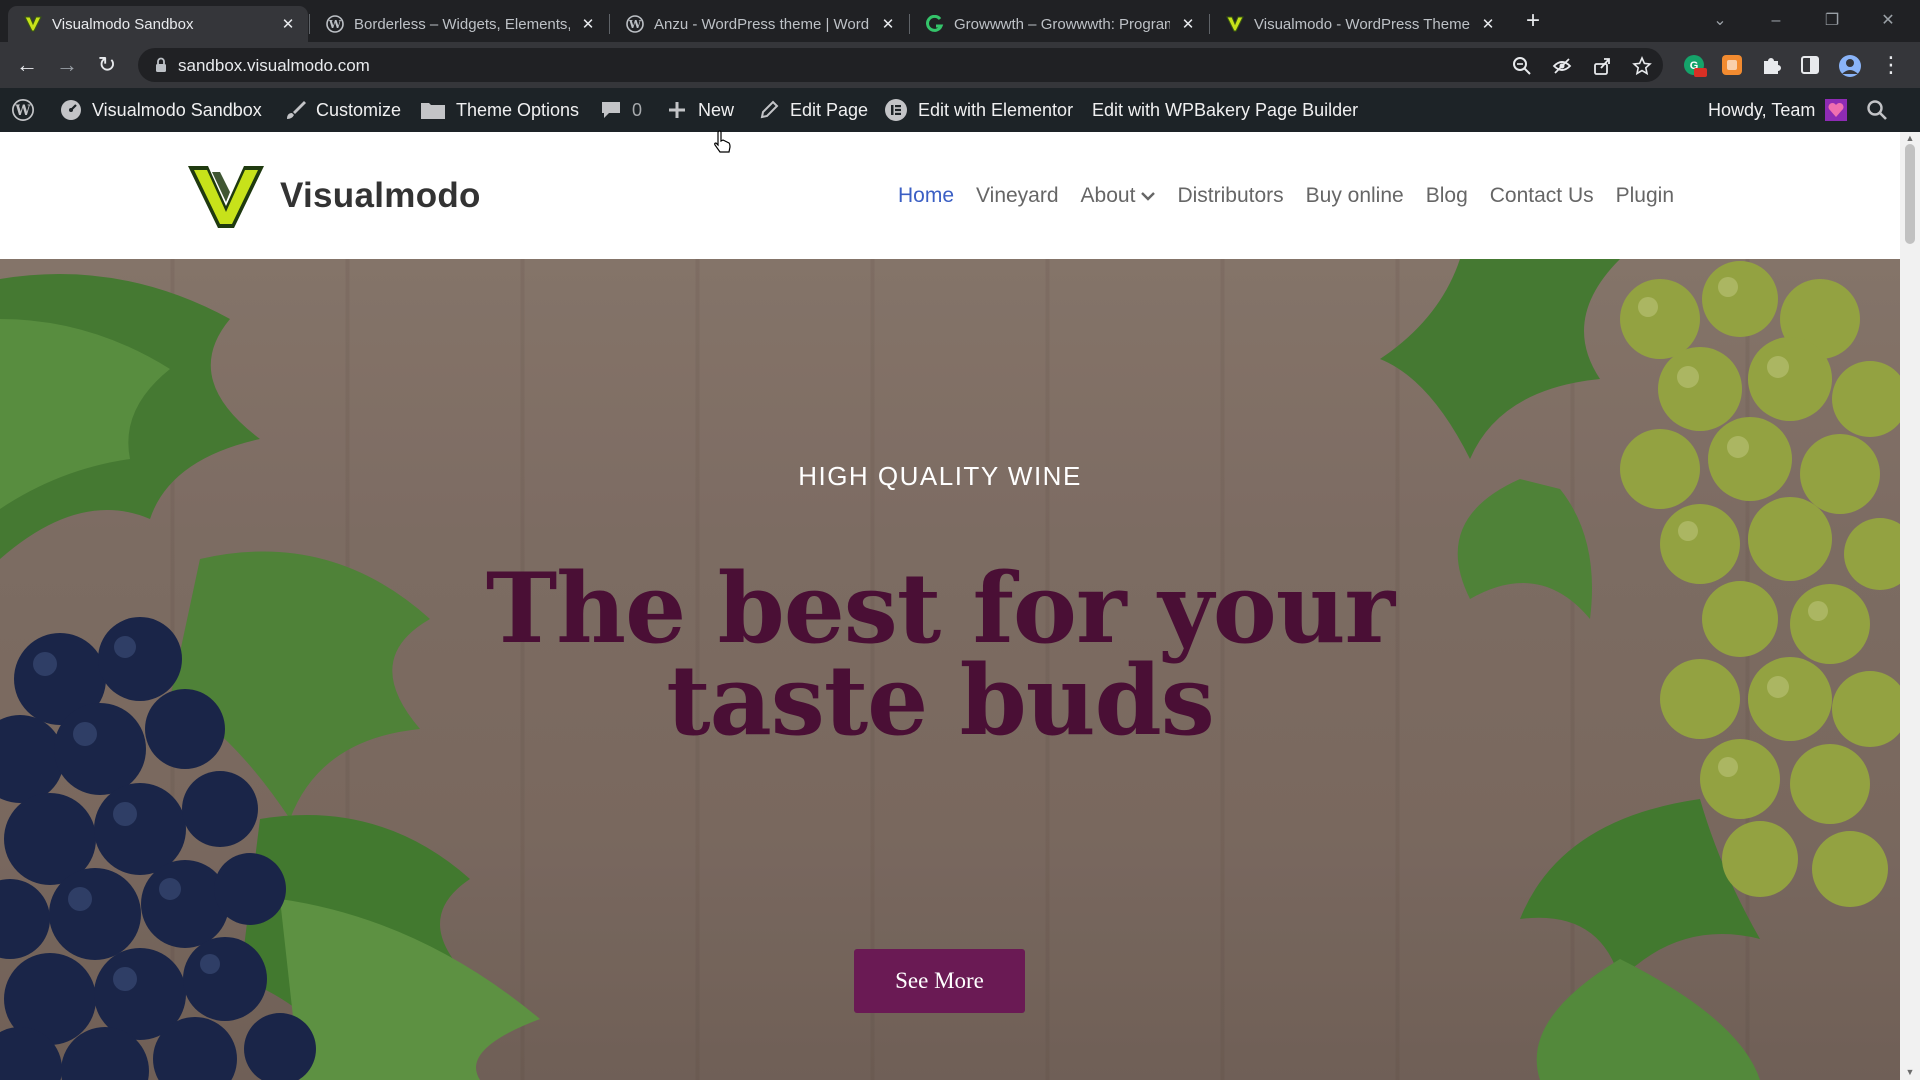  Describe the element at coordinates (380, 196) in the screenshot. I see `site-brand-name: Visualmodo` at that location.